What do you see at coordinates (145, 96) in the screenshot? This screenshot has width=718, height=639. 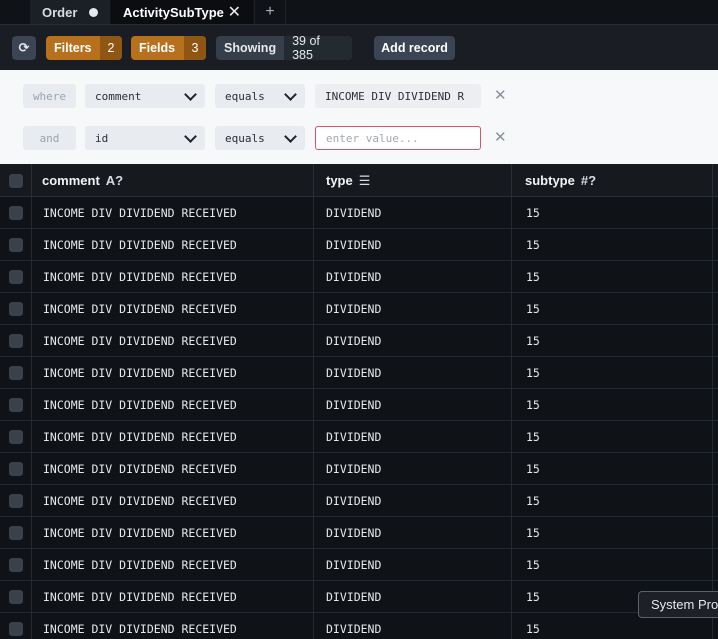 I see `filter-field-select: comment` at bounding box center [145, 96].